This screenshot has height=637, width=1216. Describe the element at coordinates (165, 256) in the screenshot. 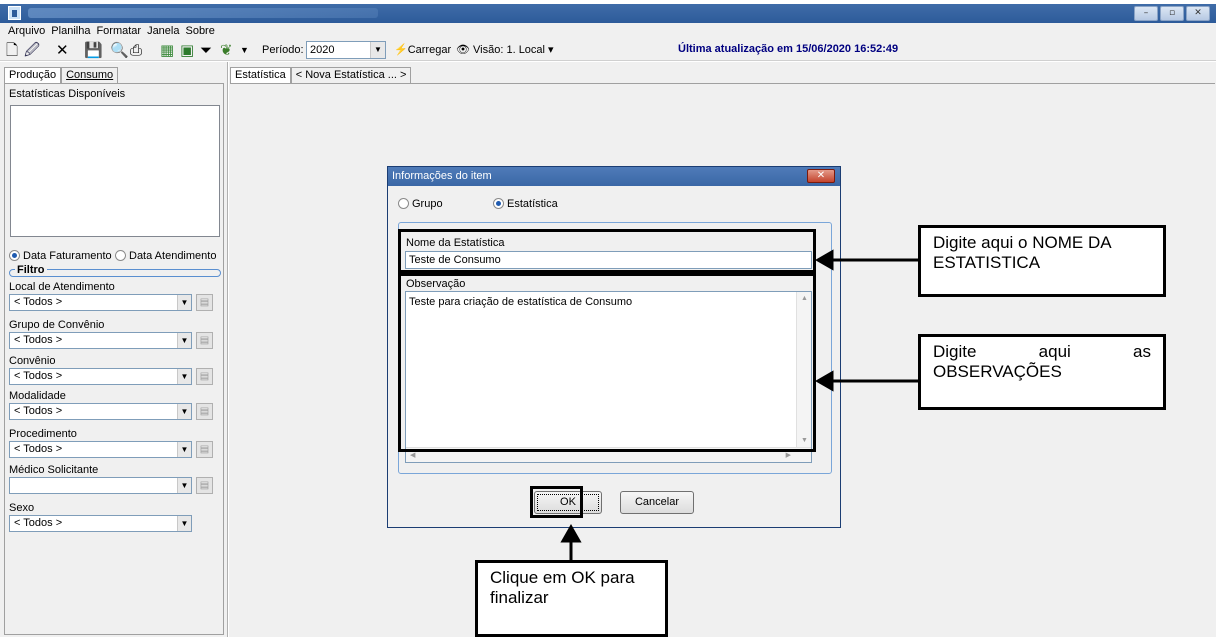

I see `radio-data-atendimento: Data Atendimento` at that location.